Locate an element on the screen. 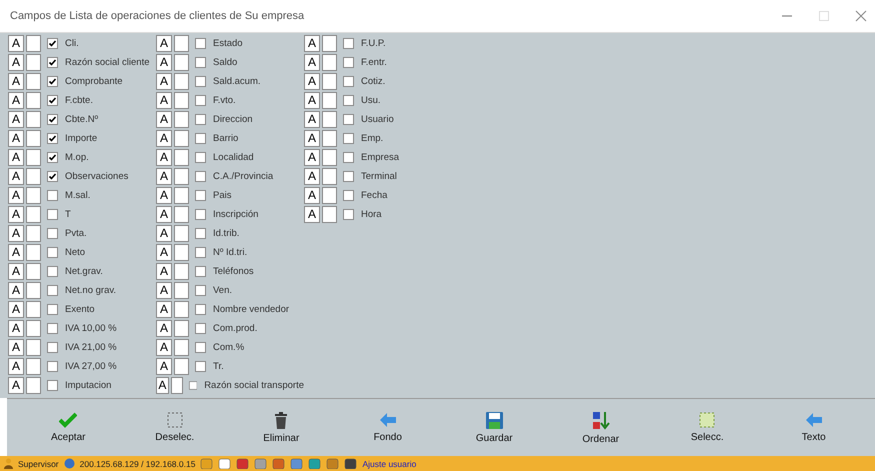 The image size is (875, 471). deselect-button: Deselec. is located at coordinates (175, 427).